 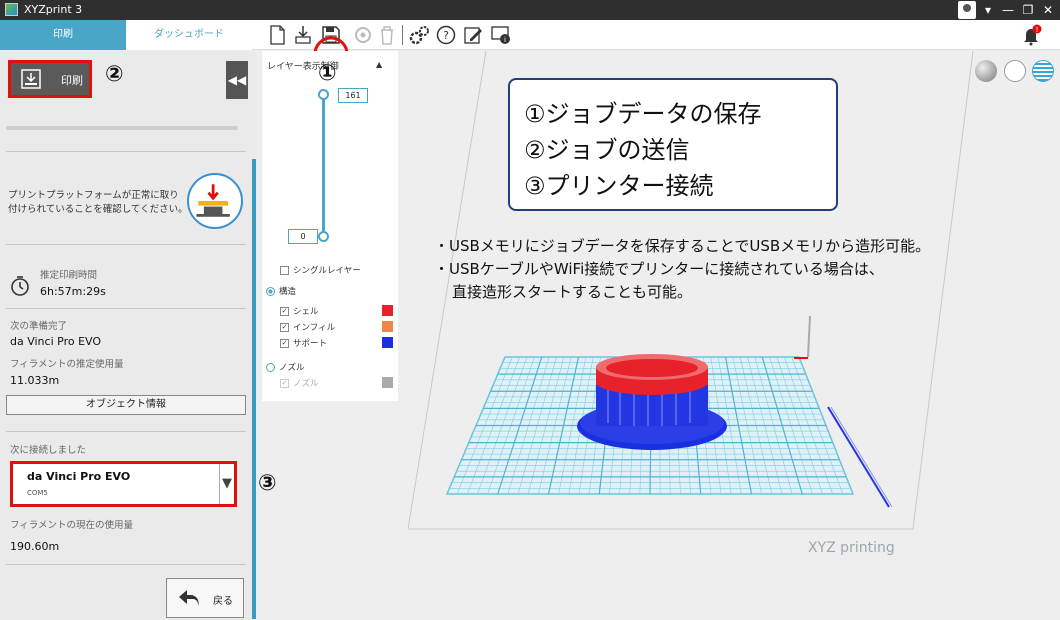 What do you see at coordinates (473, 35) in the screenshot?
I see `edit-icon` at bounding box center [473, 35].